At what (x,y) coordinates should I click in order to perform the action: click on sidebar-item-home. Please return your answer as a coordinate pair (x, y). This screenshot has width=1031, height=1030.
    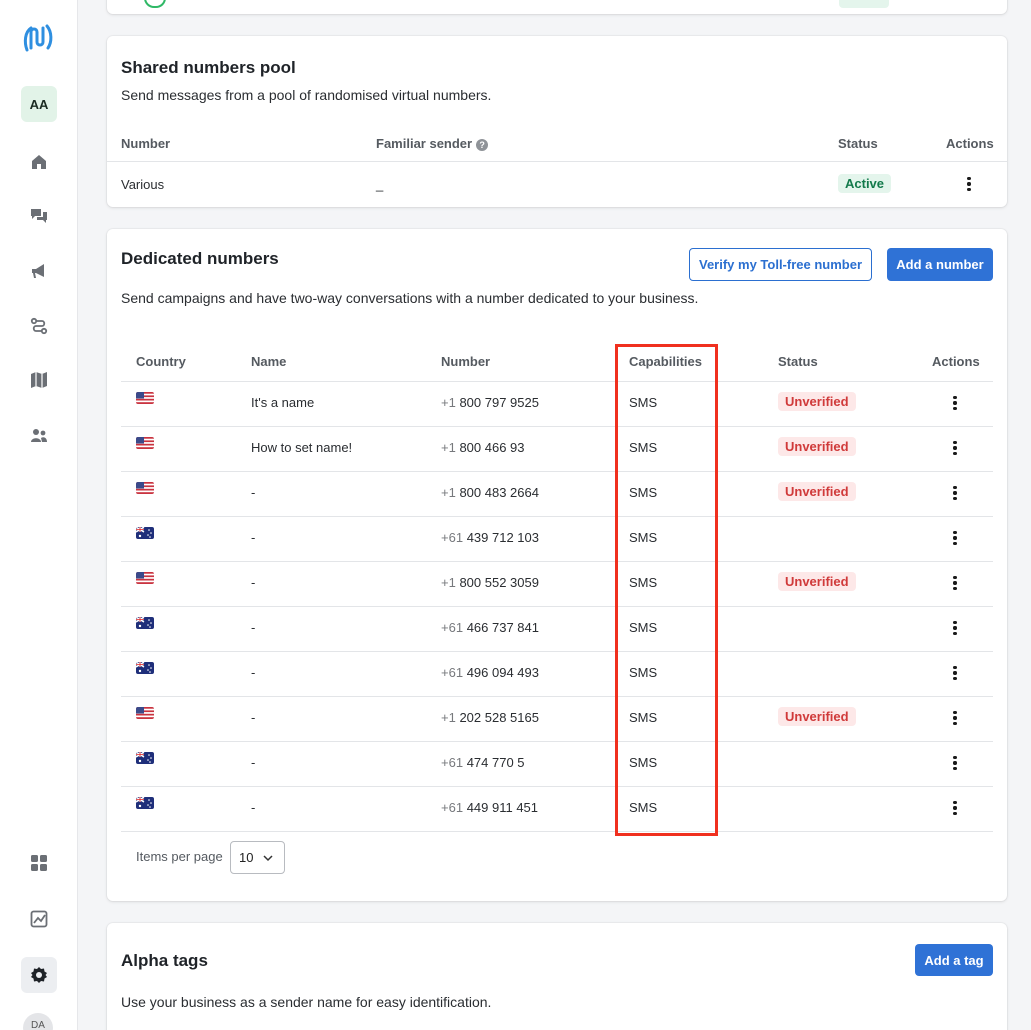
    Looking at the image, I should click on (39, 162).